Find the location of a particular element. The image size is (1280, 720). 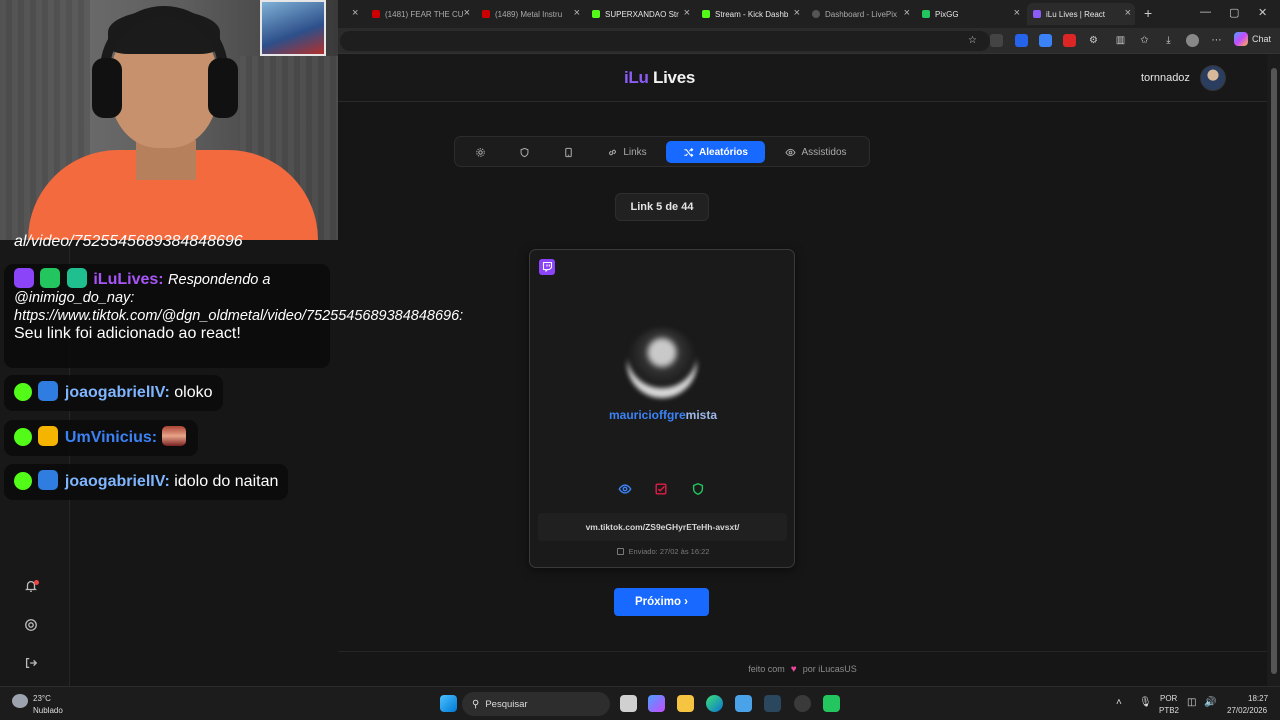

footer-text-before: feito com is located at coordinates (766, 669).